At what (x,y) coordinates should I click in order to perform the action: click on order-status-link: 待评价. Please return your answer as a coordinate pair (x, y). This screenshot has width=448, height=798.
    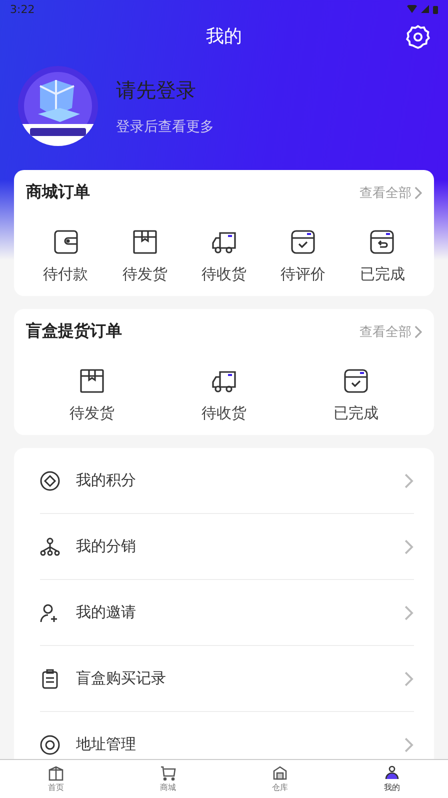
    Looking at the image, I should click on (303, 274).